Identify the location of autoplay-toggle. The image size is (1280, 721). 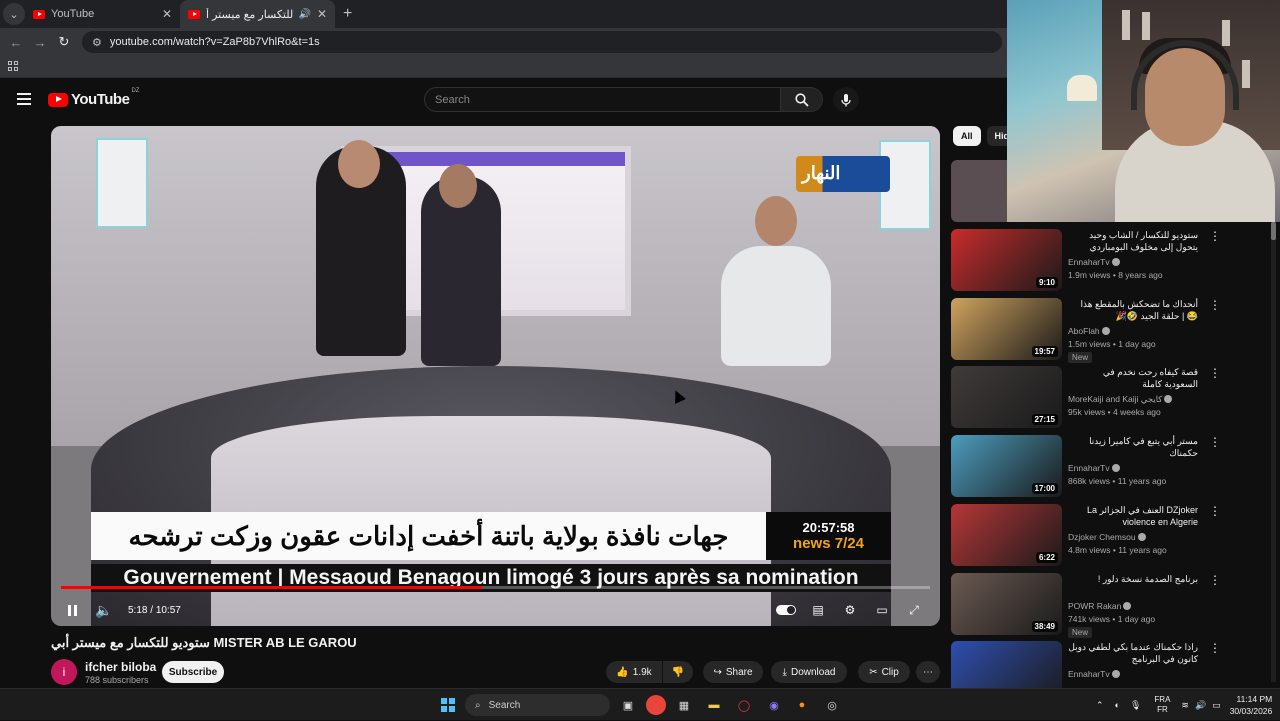
(786, 610).